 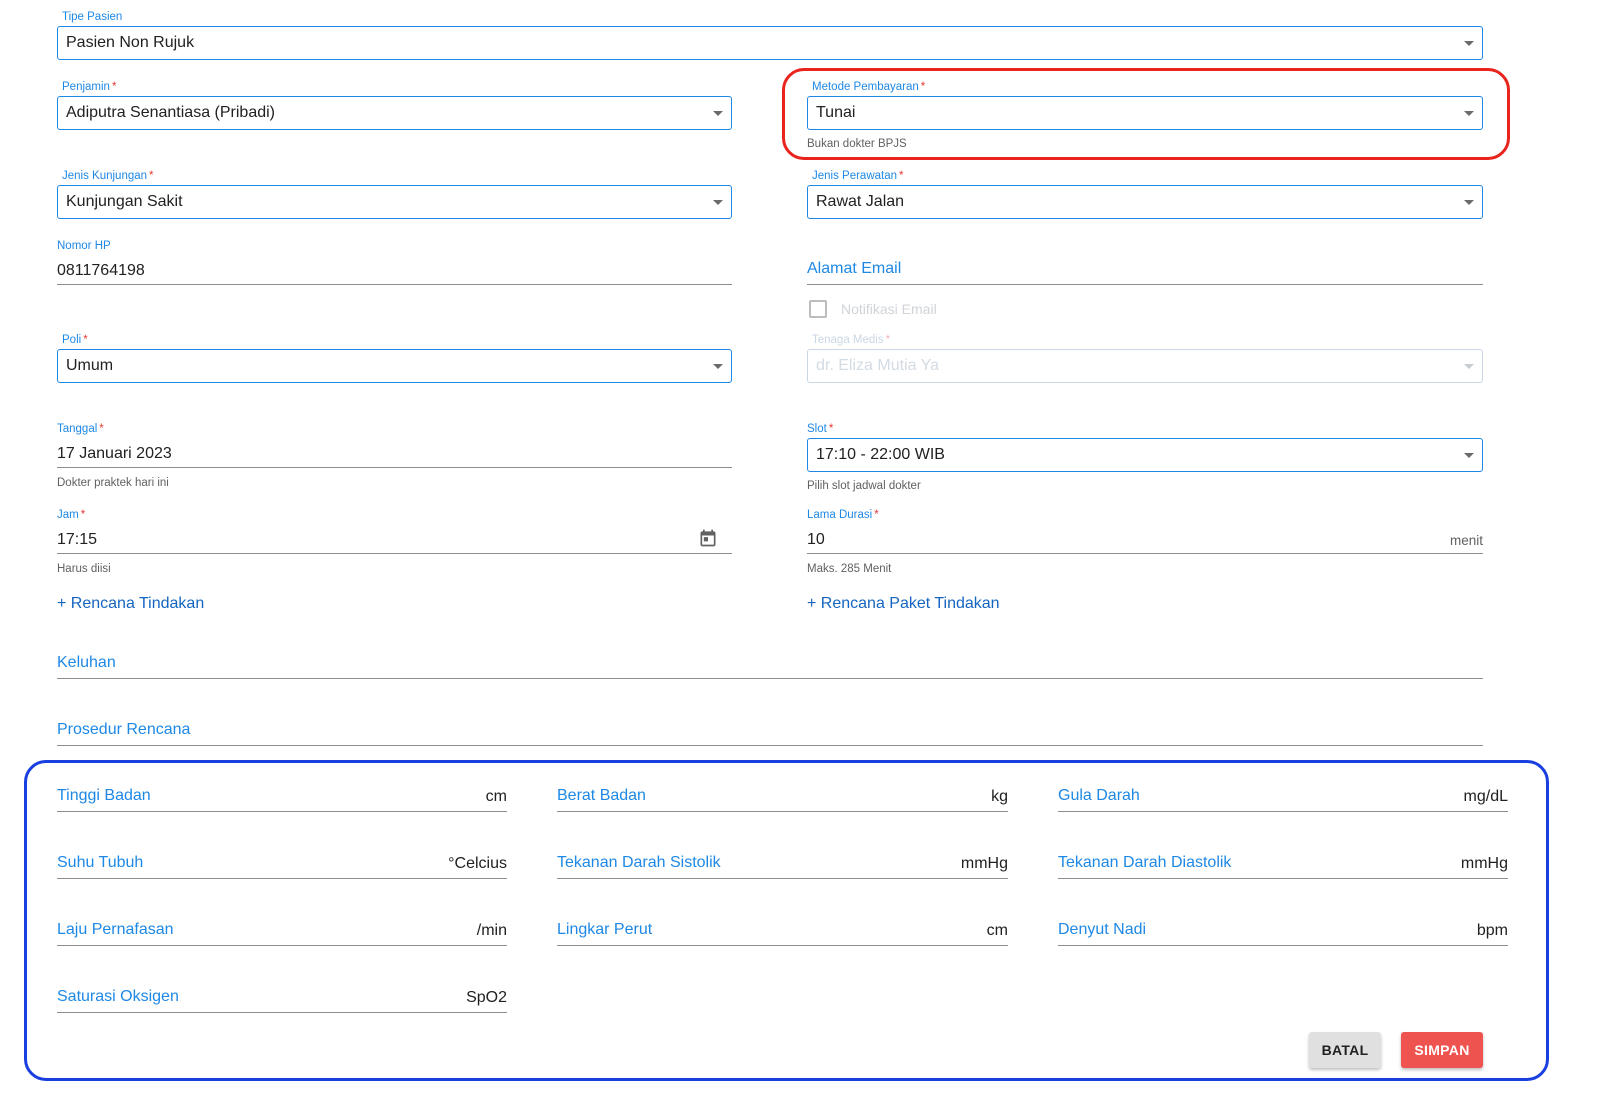 What do you see at coordinates (880, 454) in the screenshot?
I see `slot-value: 17:10 - 22:00 WIB` at bounding box center [880, 454].